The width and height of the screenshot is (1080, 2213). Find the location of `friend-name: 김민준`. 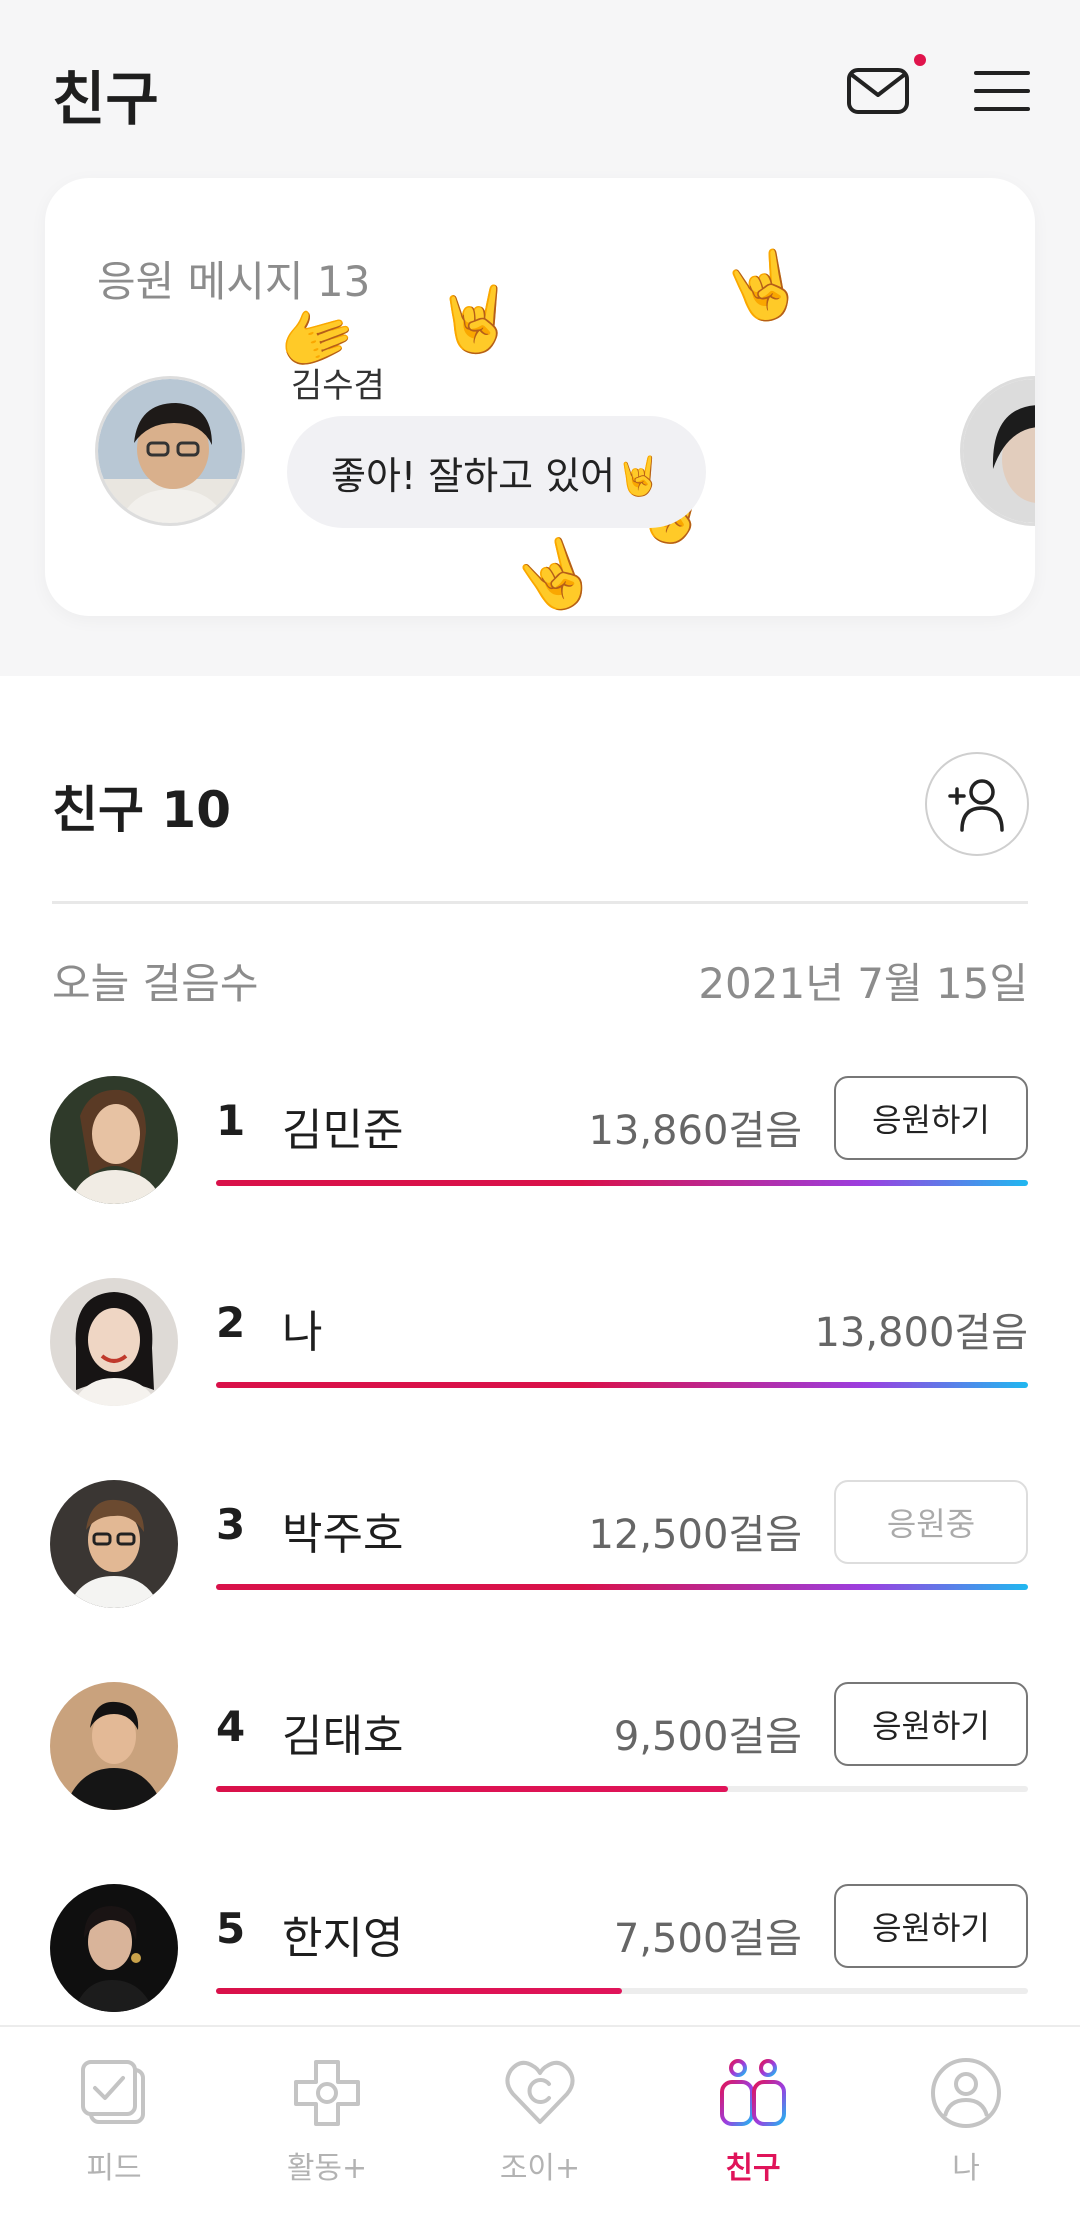

friend-name: 김민준 is located at coordinates (343, 1130).